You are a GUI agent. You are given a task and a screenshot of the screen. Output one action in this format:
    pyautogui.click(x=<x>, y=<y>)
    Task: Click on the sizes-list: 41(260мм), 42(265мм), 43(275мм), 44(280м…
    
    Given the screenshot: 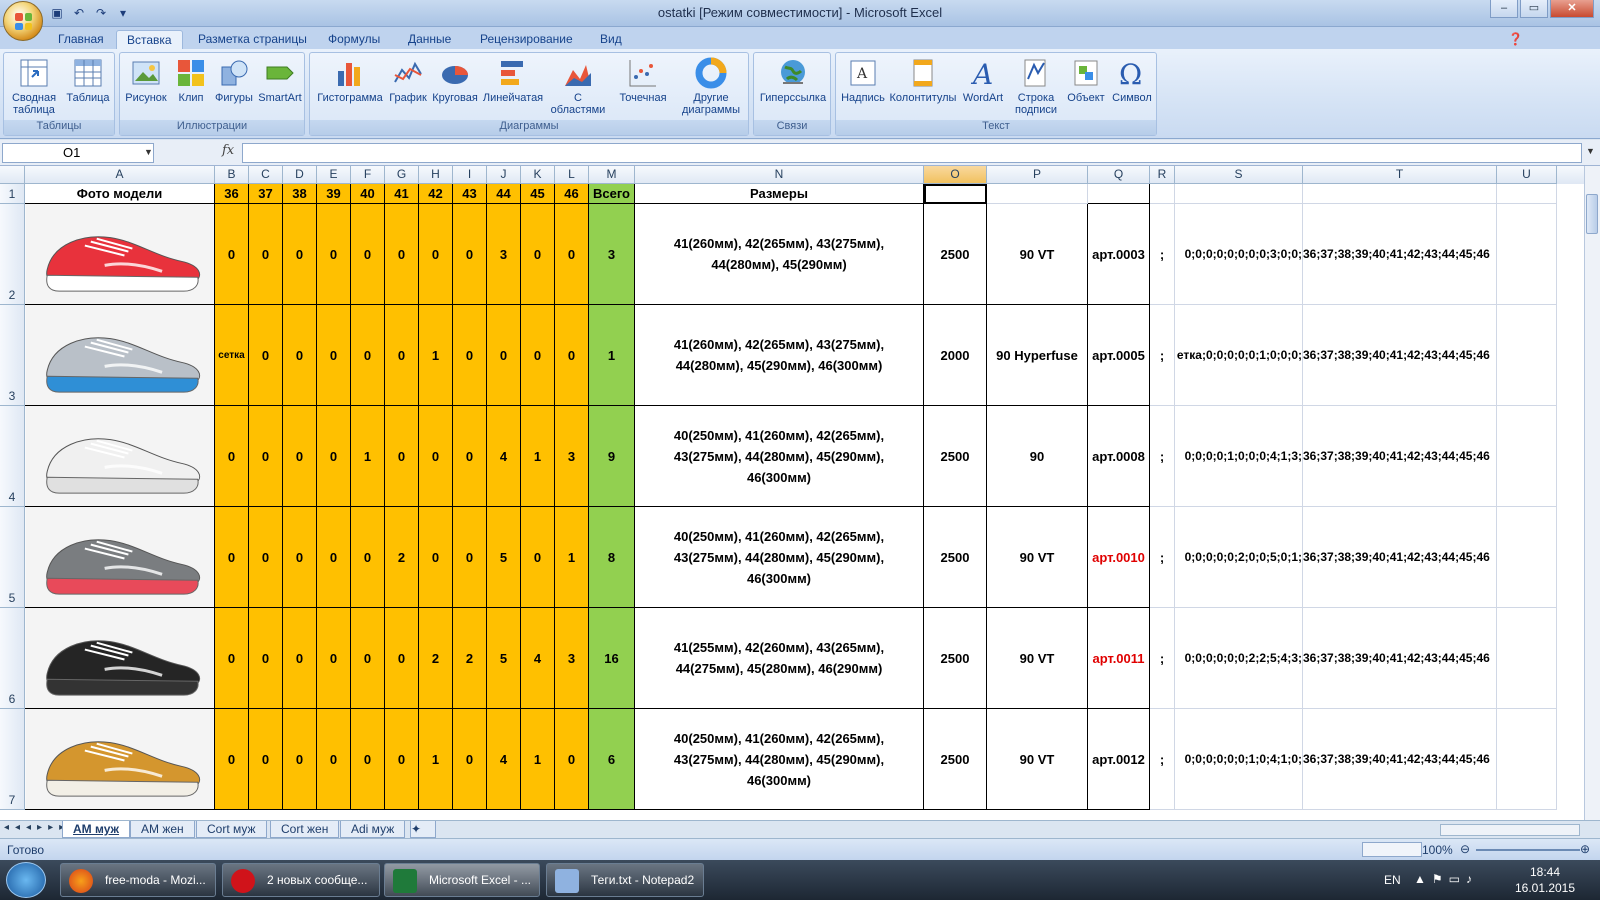 What is the action you would take?
    pyautogui.click(x=779, y=254)
    